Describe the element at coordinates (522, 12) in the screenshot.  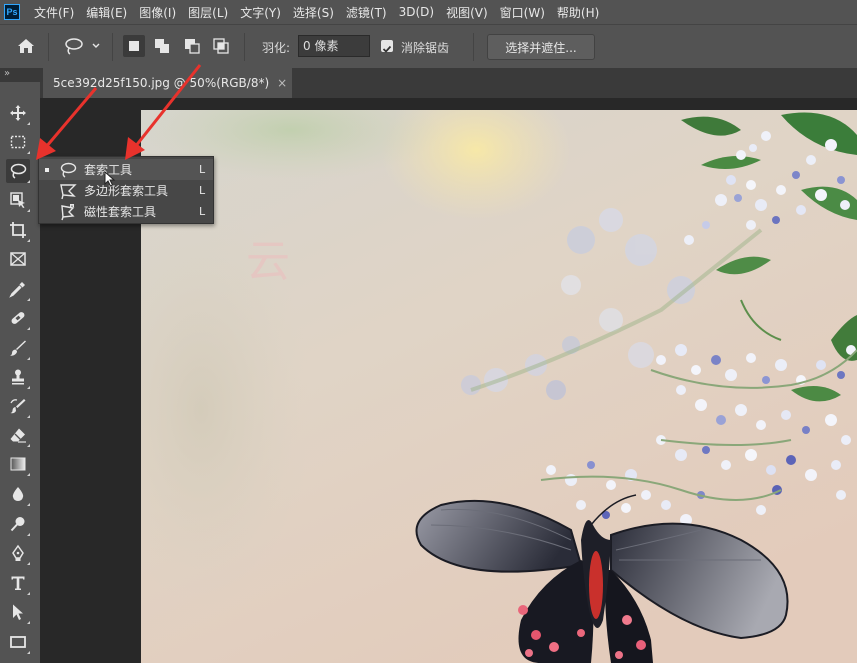
I see `menu-window: 窗口(W)` at that location.